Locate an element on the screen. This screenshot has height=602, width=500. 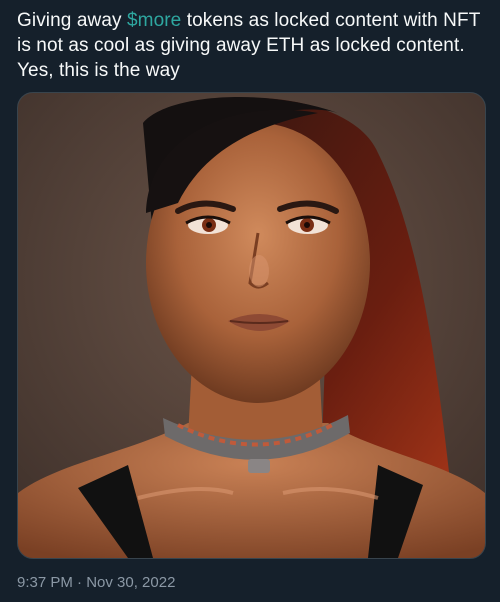
tweet-text-before: Giving away is located at coordinates (72, 20).